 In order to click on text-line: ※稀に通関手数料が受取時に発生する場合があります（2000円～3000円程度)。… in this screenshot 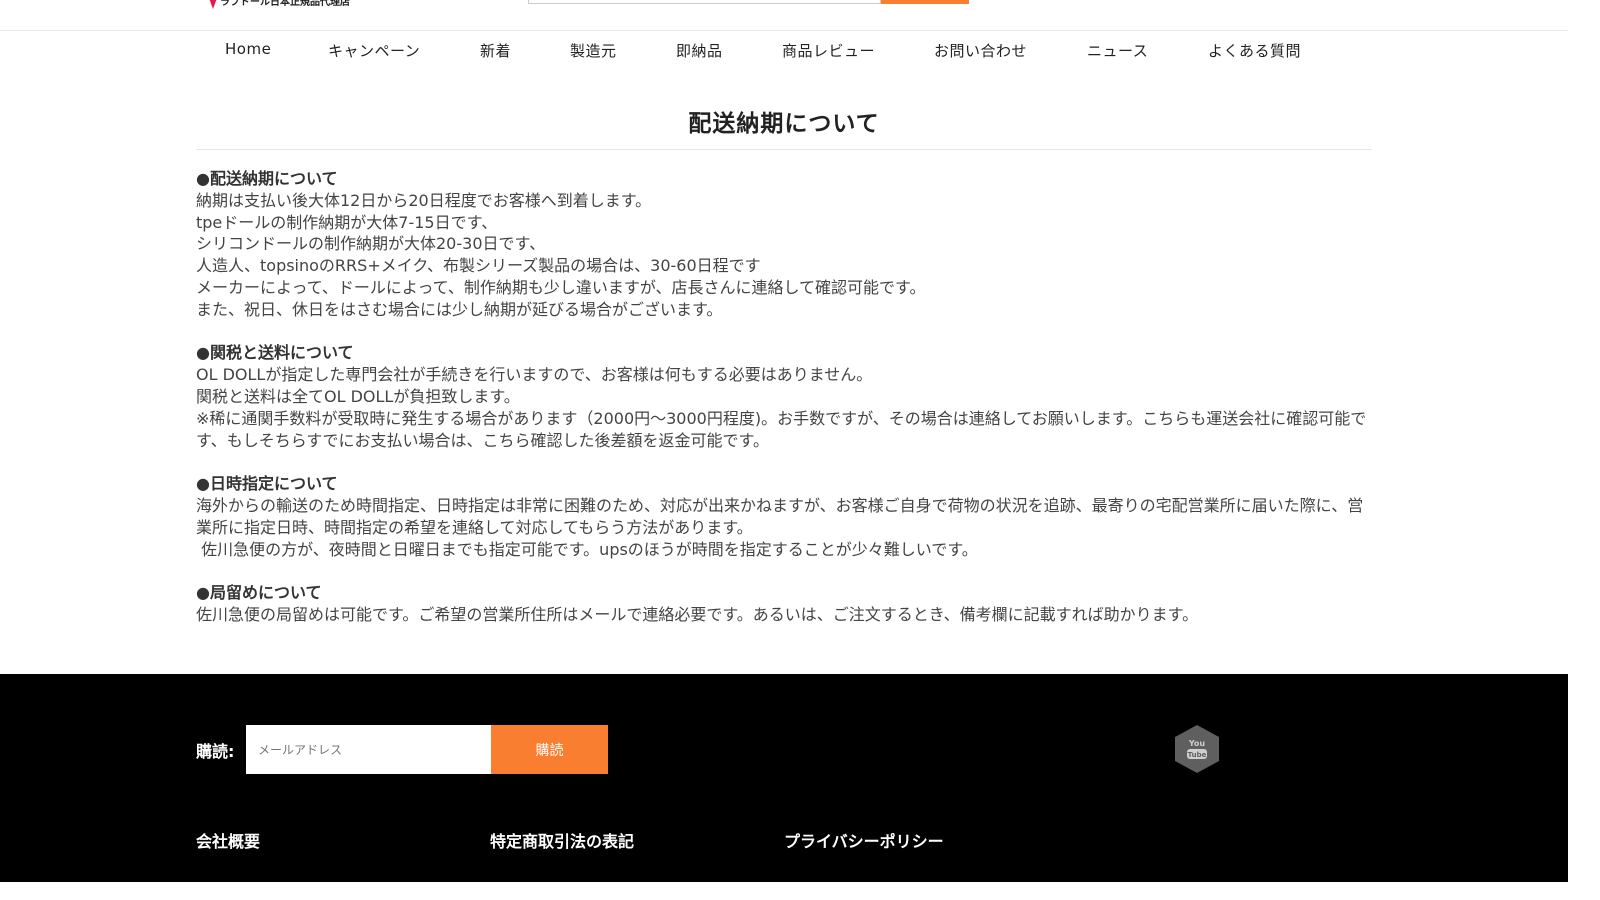, I will do `click(781, 429)`.